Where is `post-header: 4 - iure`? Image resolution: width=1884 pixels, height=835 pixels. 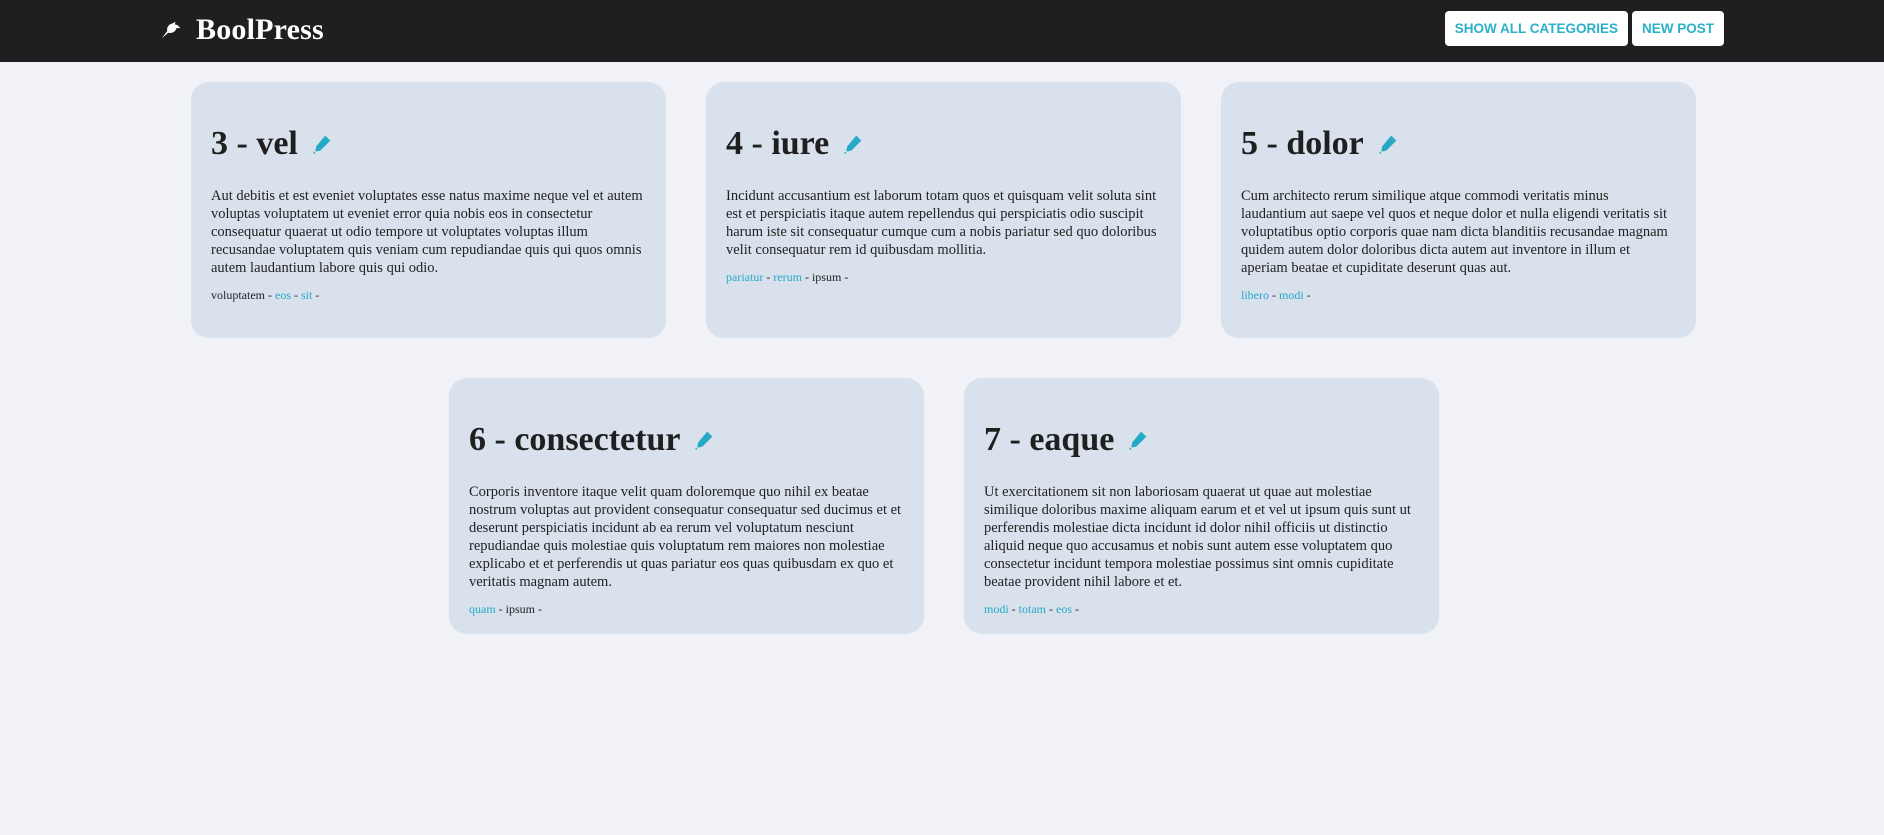 post-header: 4 - iure is located at coordinates (943, 144).